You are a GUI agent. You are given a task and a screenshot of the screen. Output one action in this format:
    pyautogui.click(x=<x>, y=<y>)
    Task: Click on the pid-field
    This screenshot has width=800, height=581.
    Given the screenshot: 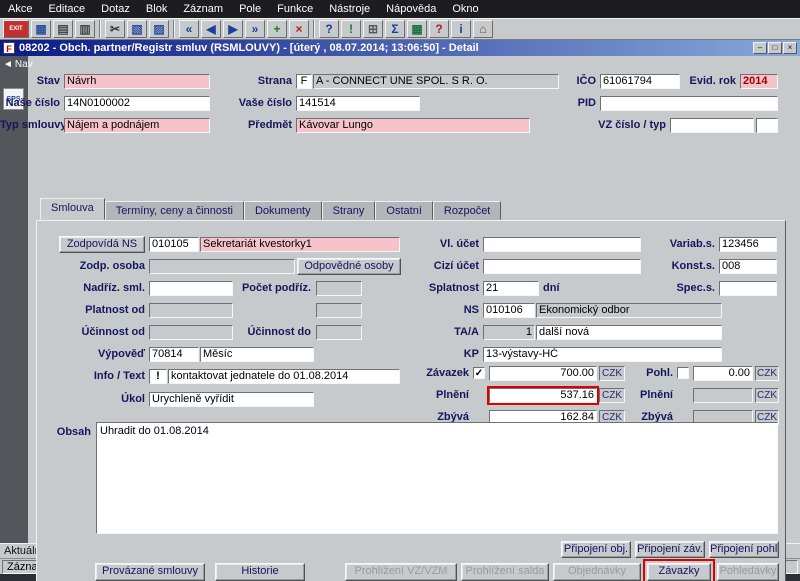 What is the action you would take?
    pyautogui.click(x=689, y=103)
    